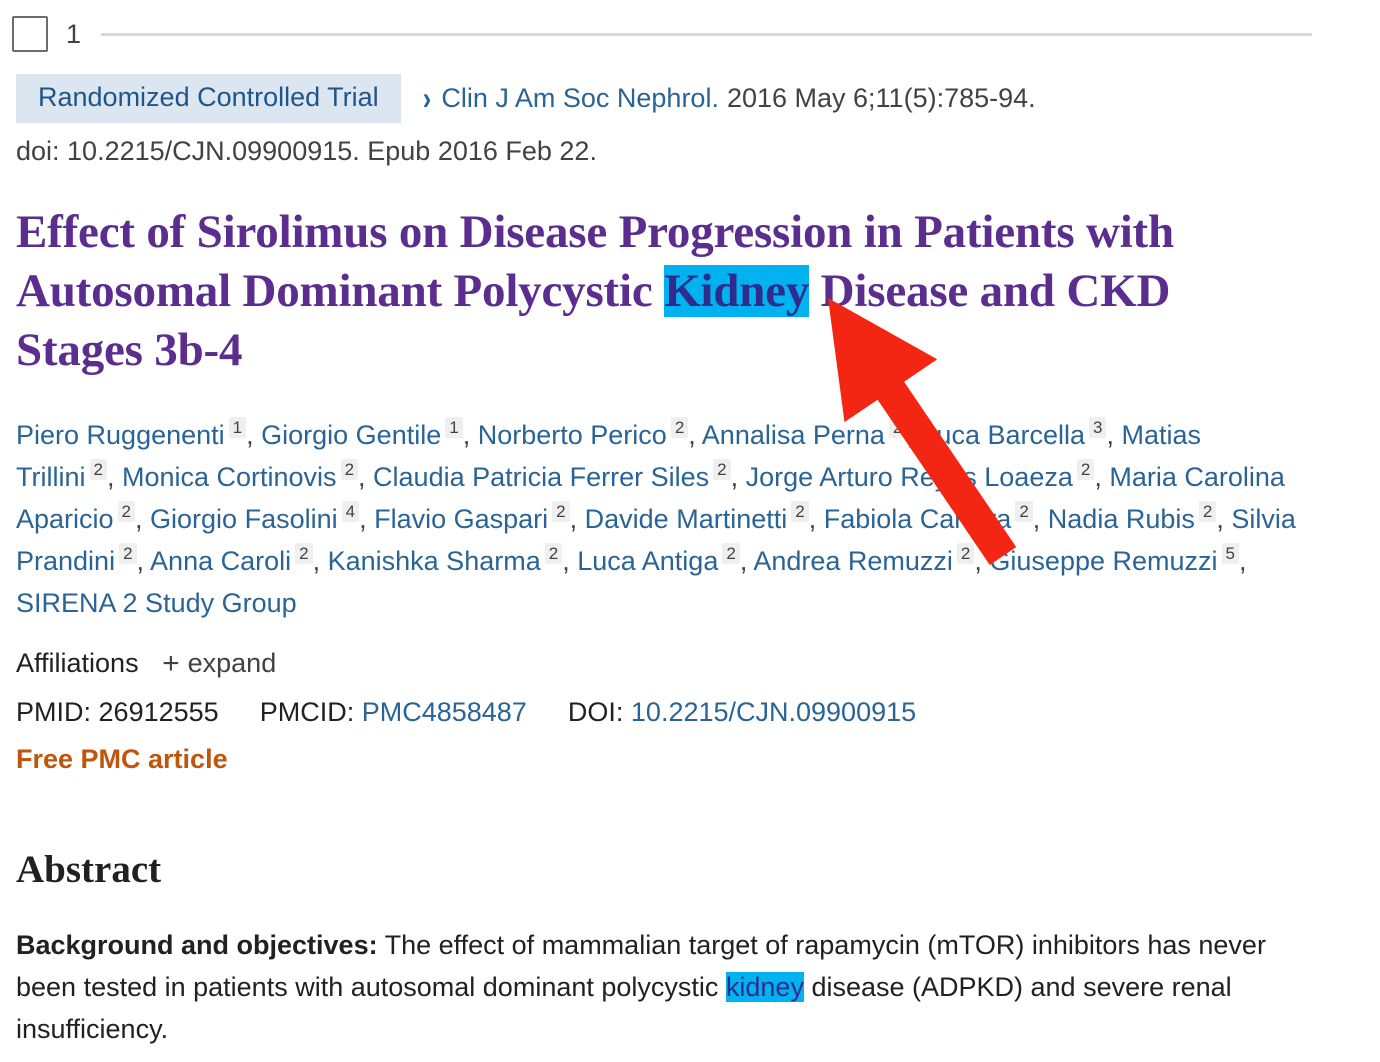  What do you see at coordinates (1230, 553) in the screenshot?
I see `author-affiliation-marker: 5` at bounding box center [1230, 553].